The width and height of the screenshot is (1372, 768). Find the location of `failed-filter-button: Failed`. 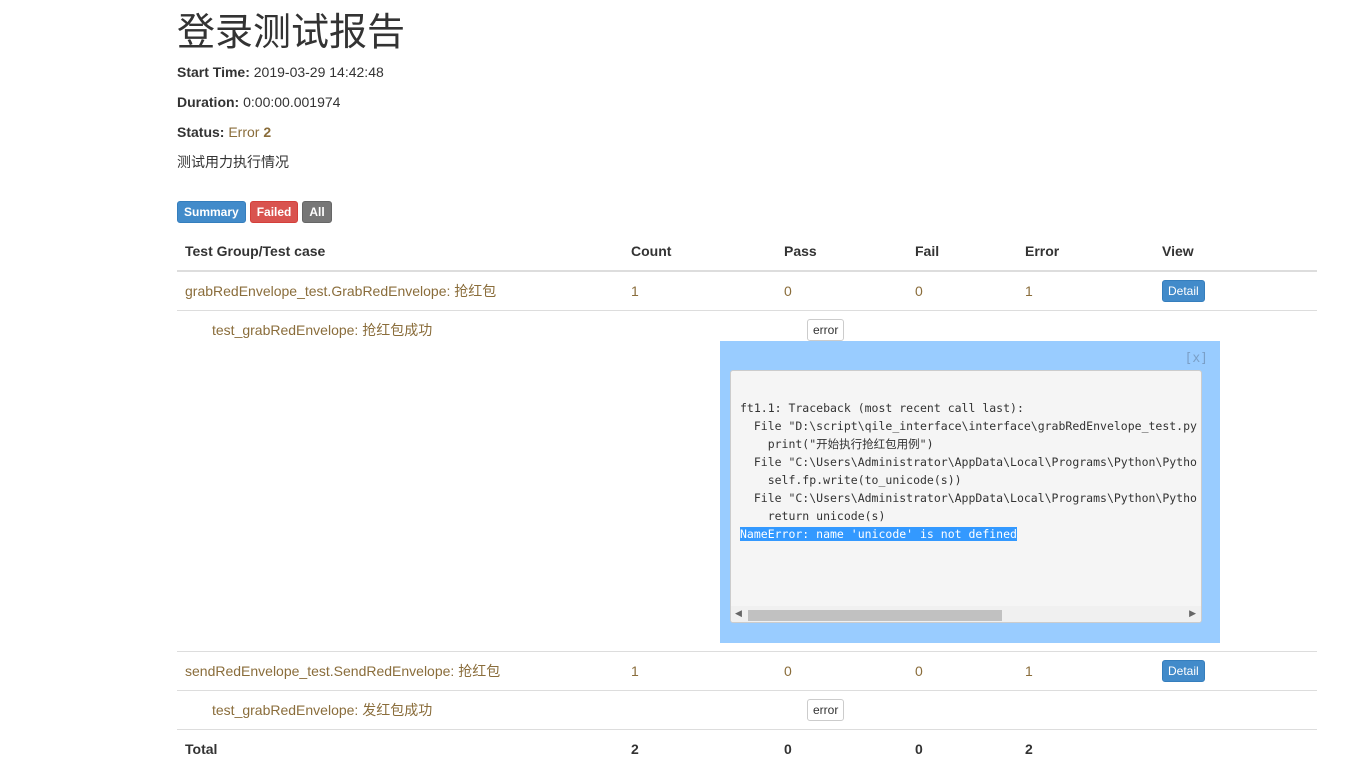

failed-filter-button: Failed is located at coordinates (274, 212).